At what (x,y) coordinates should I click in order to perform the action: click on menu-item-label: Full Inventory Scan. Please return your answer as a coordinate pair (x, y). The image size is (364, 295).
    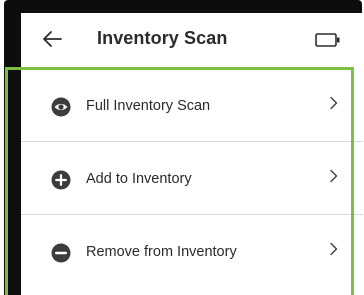
    Looking at the image, I should click on (148, 106).